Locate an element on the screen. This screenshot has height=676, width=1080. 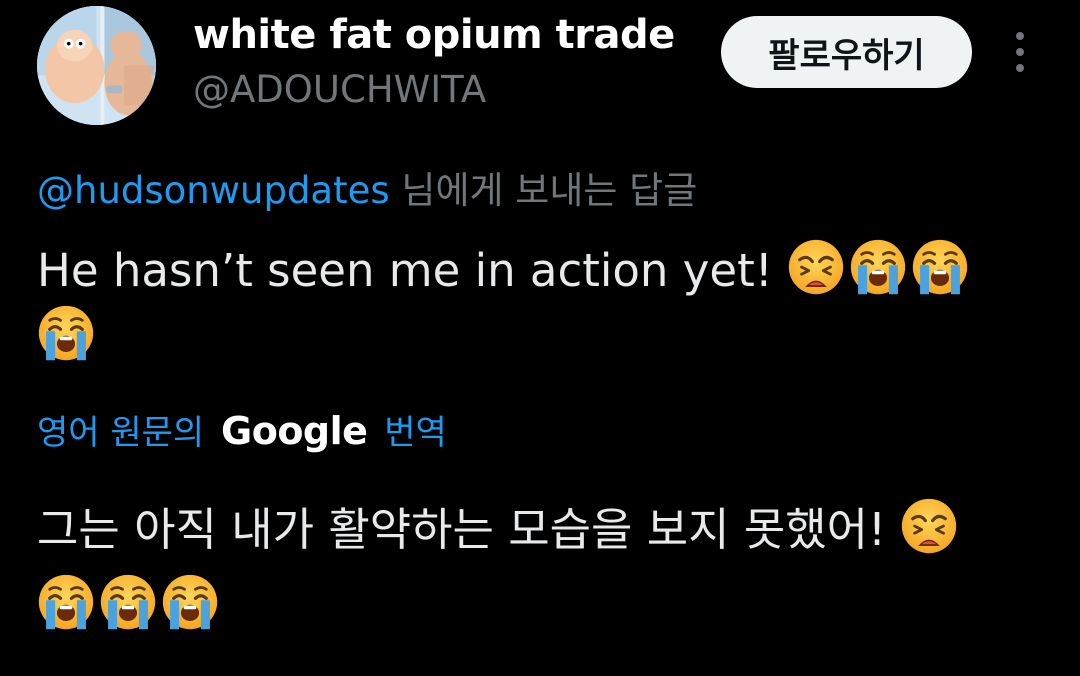
cartoon-character-avatar-icon is located at coordinates (96, 65).